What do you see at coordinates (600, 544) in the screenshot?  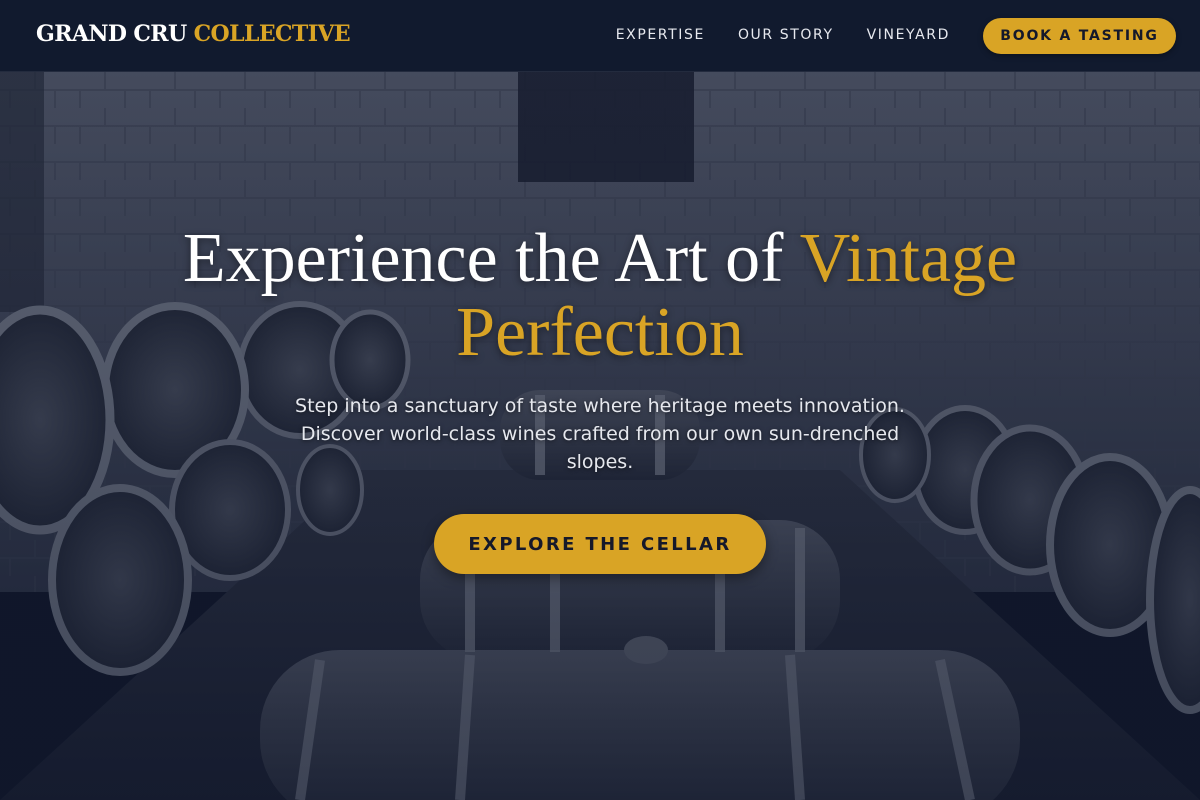 I see `explore-cellar-button: EXPLORE THE CELLAR` at bounding box center [600, 544].